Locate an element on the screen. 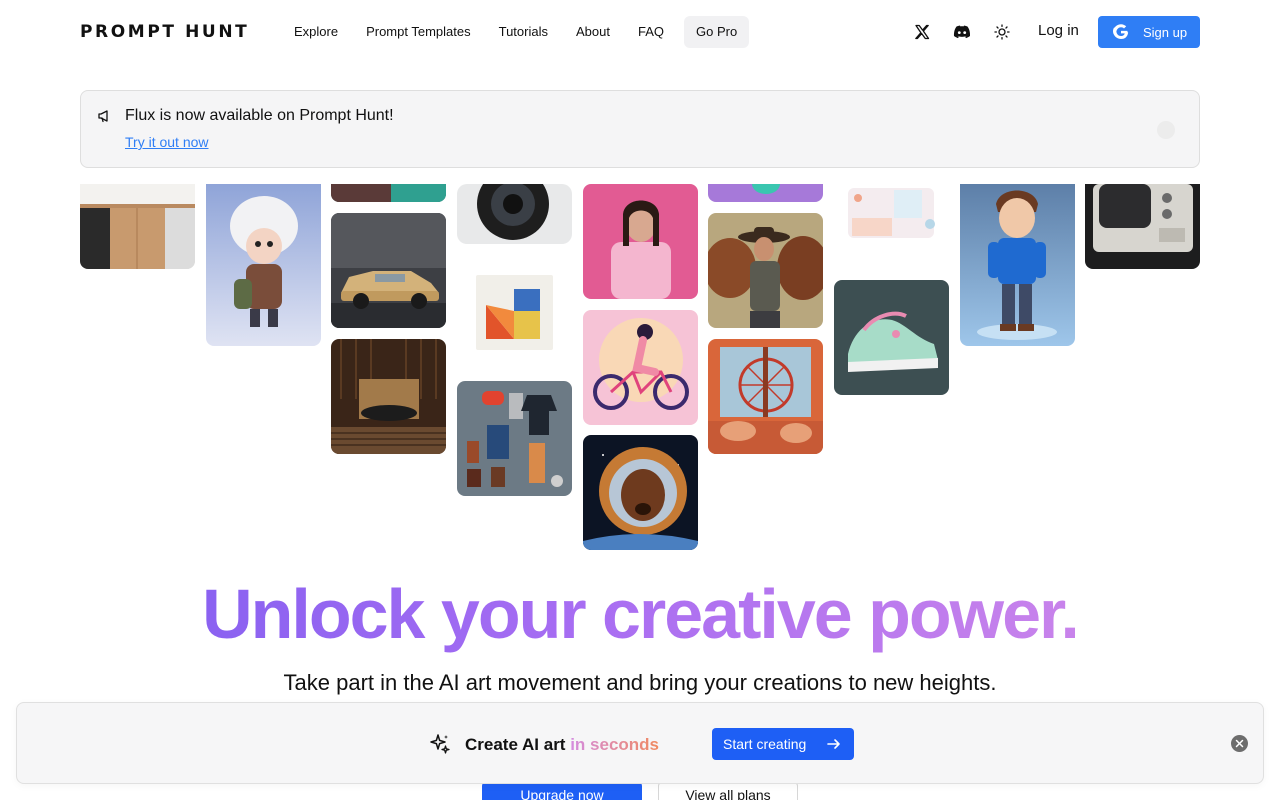 The width and height of the screenshot is (1280, 800). promo-bar: Create AI art in seconds Start creating is located at coordinates (640, 743).